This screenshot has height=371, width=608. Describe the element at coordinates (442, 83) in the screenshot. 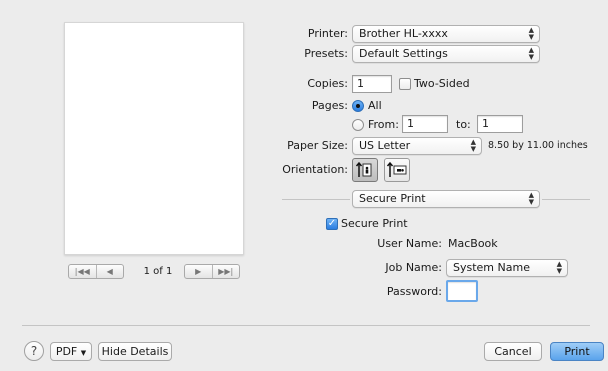

I see `two-sided-label: Two-Sided` at that location.